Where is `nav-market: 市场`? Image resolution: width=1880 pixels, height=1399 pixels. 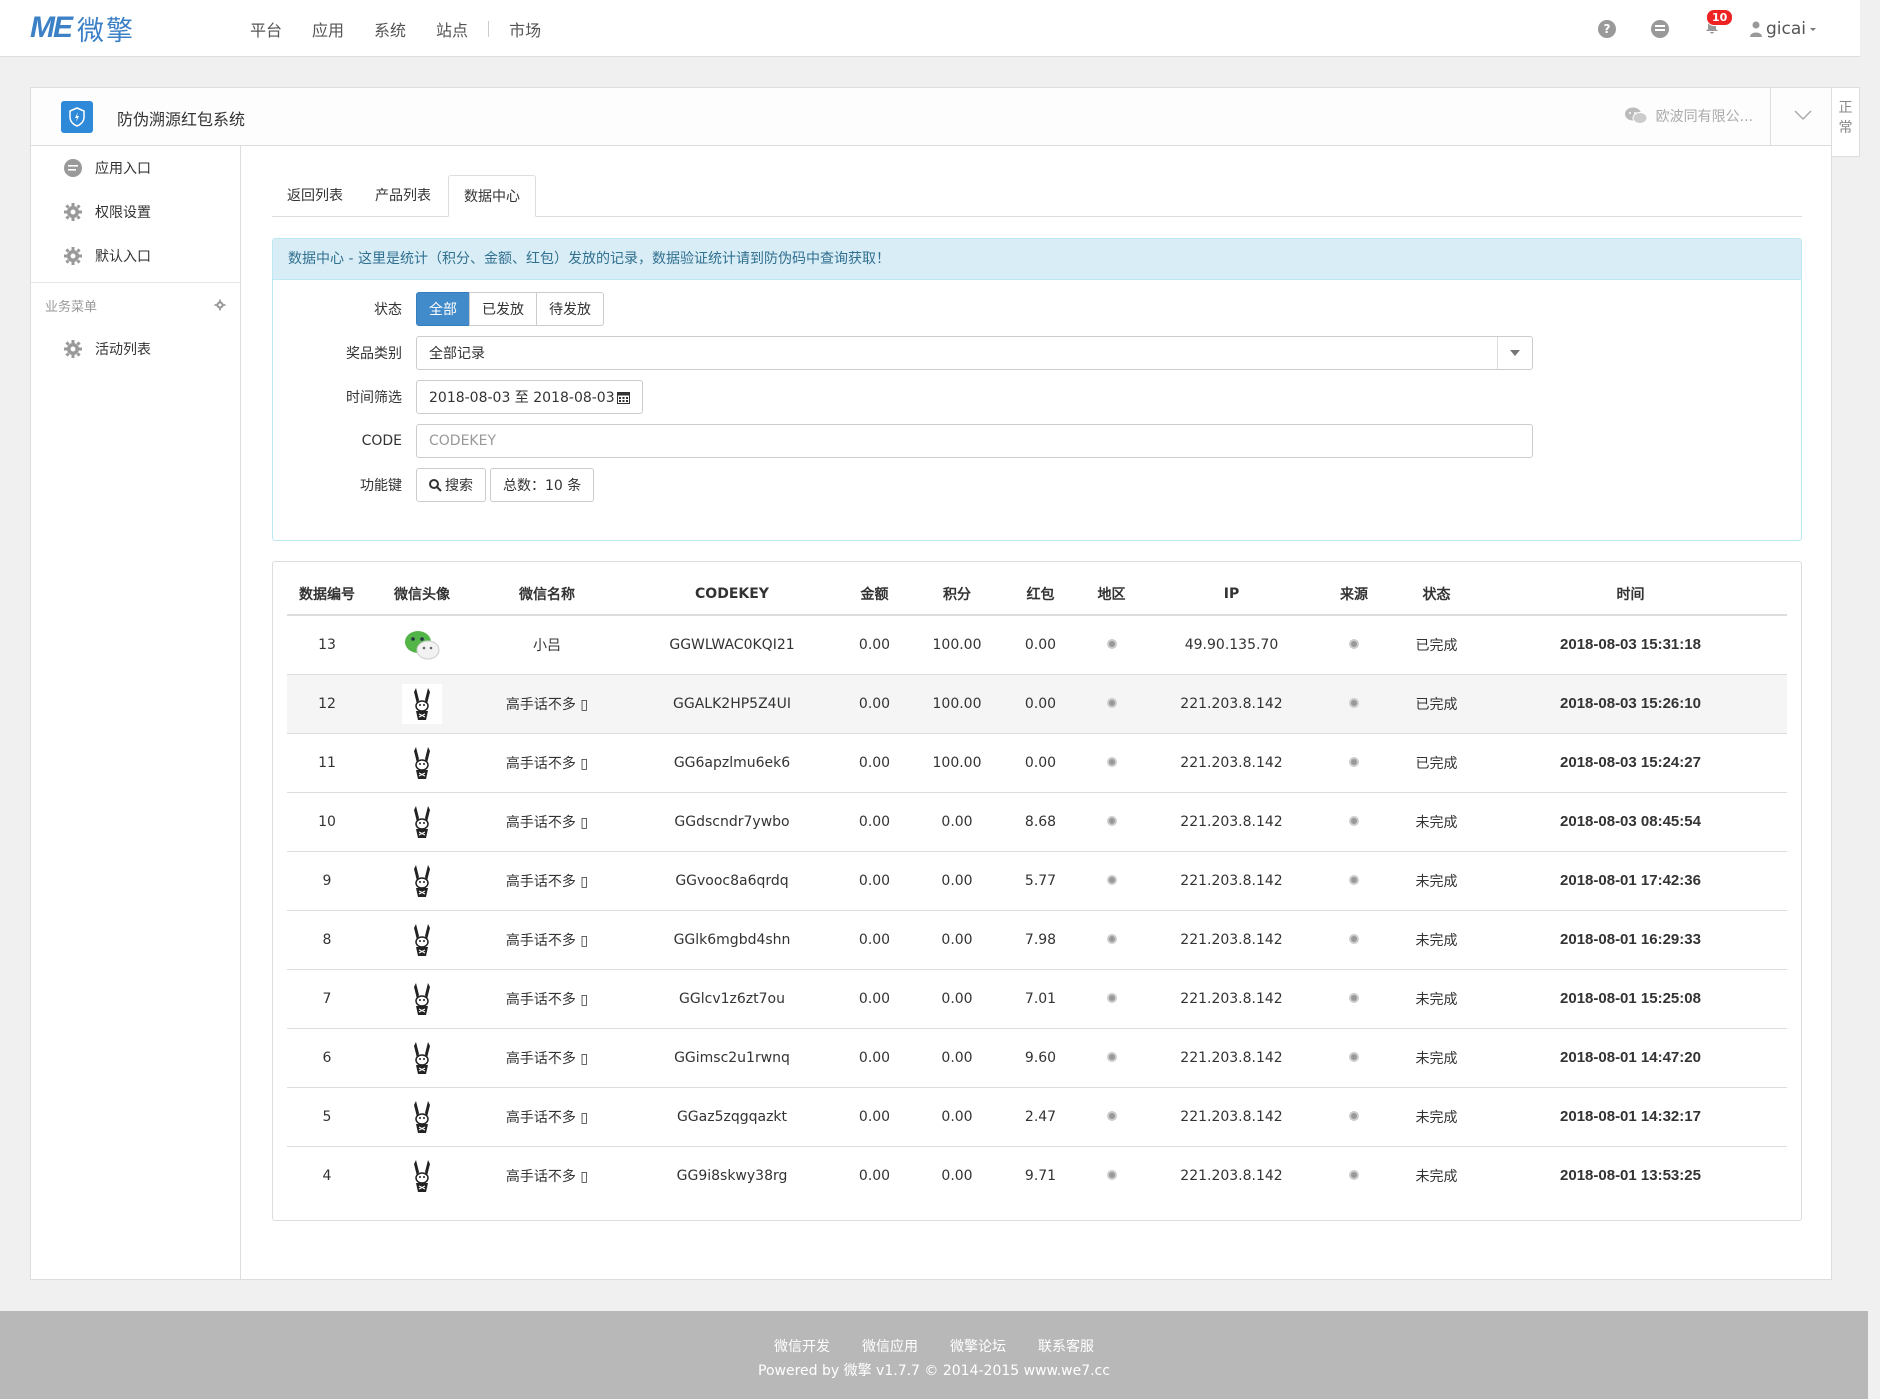 nav-market: 市场 is located at coordinates (525, 29).